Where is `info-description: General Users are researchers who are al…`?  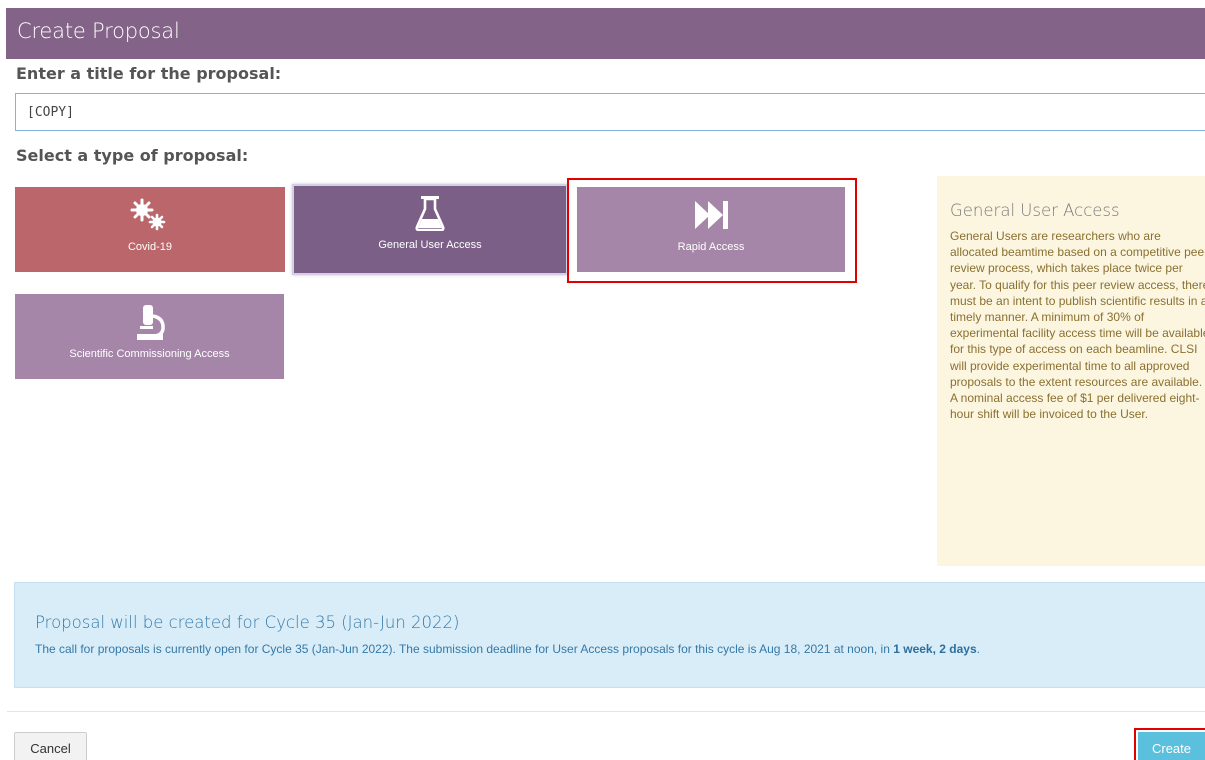
info-description: General Users are researchers who are al… is located at coordinates (1077, 325).